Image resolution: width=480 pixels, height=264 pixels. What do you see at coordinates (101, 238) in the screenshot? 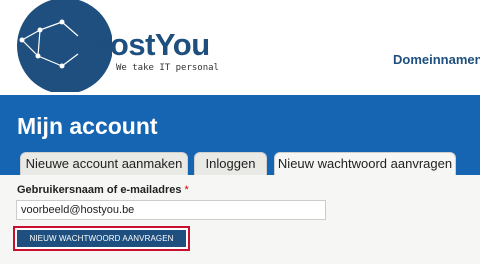
I see `request-password-button: NIEUW WACHTWOORD AANVRAGEN` at bounding box center [101, 238].